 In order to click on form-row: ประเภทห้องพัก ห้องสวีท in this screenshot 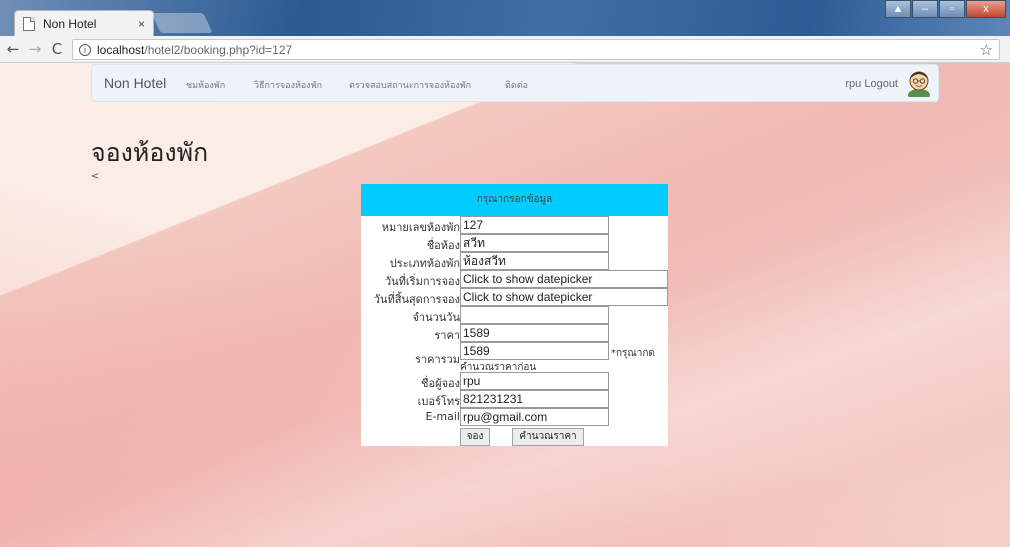, I will do `click(514, 261)`.